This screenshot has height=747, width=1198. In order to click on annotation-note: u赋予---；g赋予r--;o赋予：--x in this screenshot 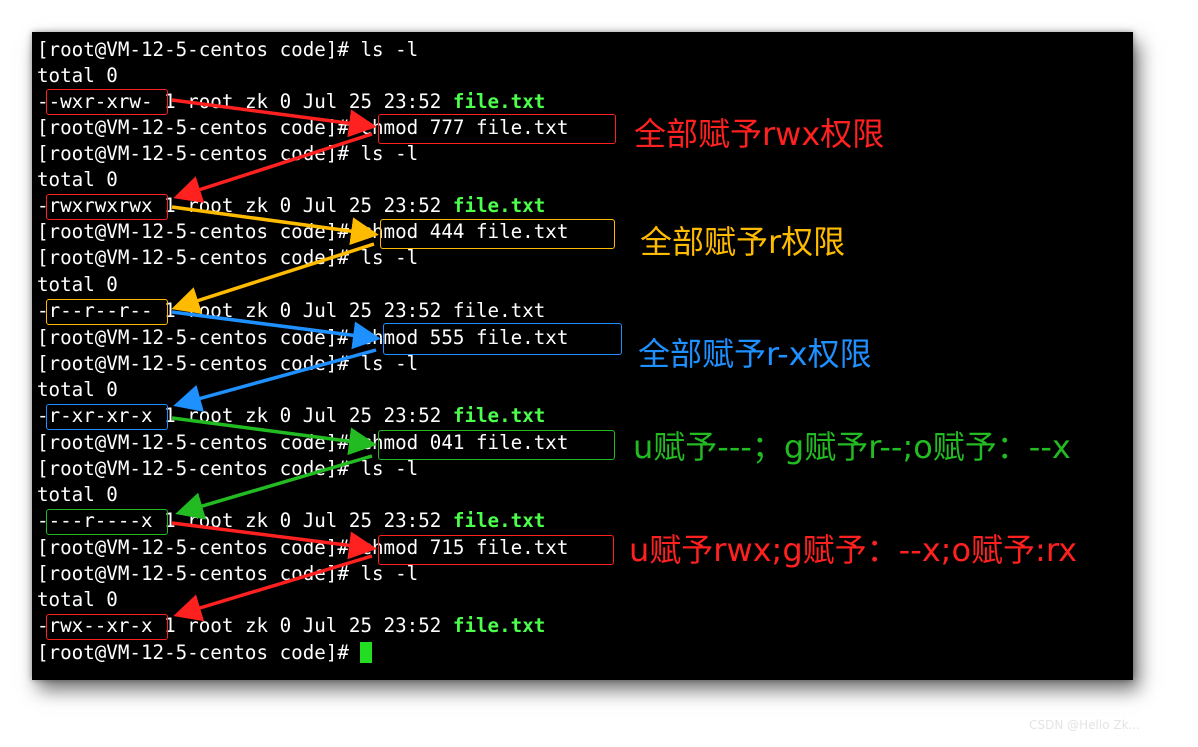, I will do `click(852, 447)`.